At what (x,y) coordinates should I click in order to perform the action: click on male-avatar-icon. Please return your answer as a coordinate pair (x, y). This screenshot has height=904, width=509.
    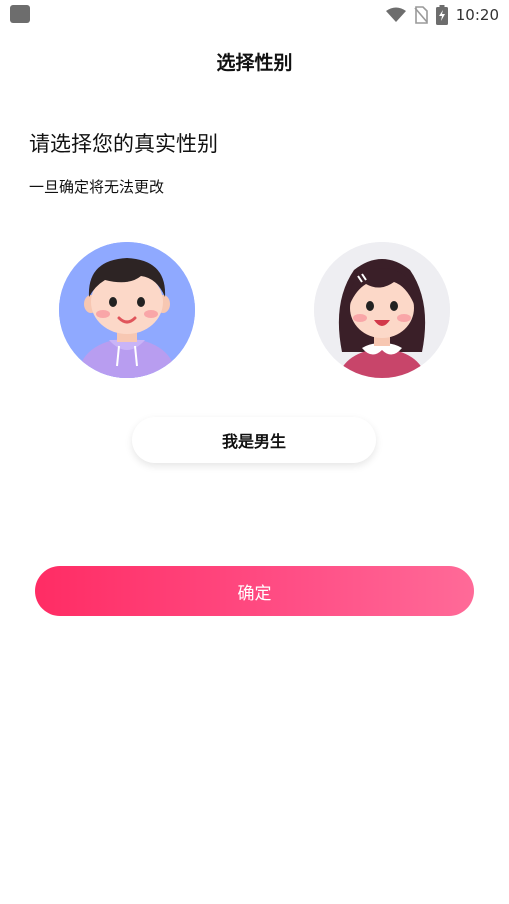
    Looking at the image, I should click on (127, 310).